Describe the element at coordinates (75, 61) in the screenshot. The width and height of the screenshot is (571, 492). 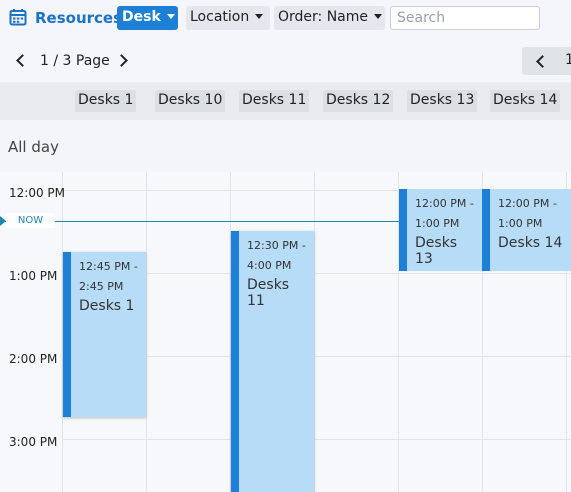
I see `page-indicator: 1 / 3 Page` at that location.